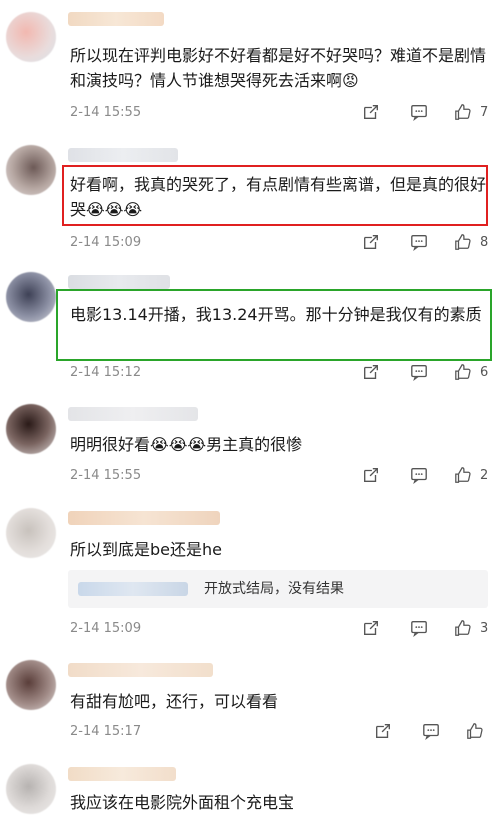  I want to click on comment-meta: 2-14 15:55 7, so click(280, 113).